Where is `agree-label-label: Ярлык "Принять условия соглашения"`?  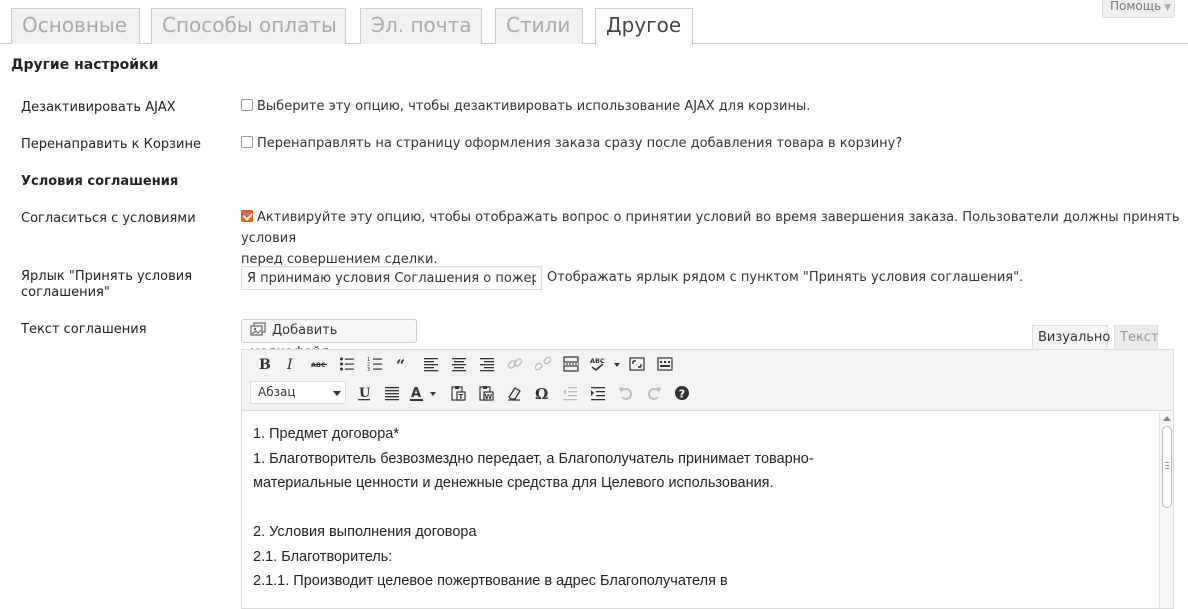
agree-label-label: Ярлык "Принять условия соглашения" is located at coordinates (106, 285).